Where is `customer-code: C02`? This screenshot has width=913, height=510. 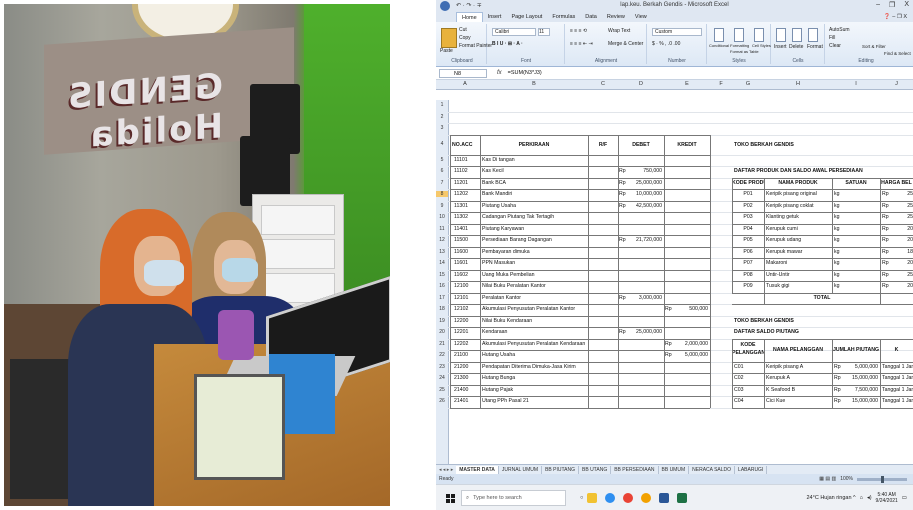
customer-code: C02 is located at coordinates (749, 378).